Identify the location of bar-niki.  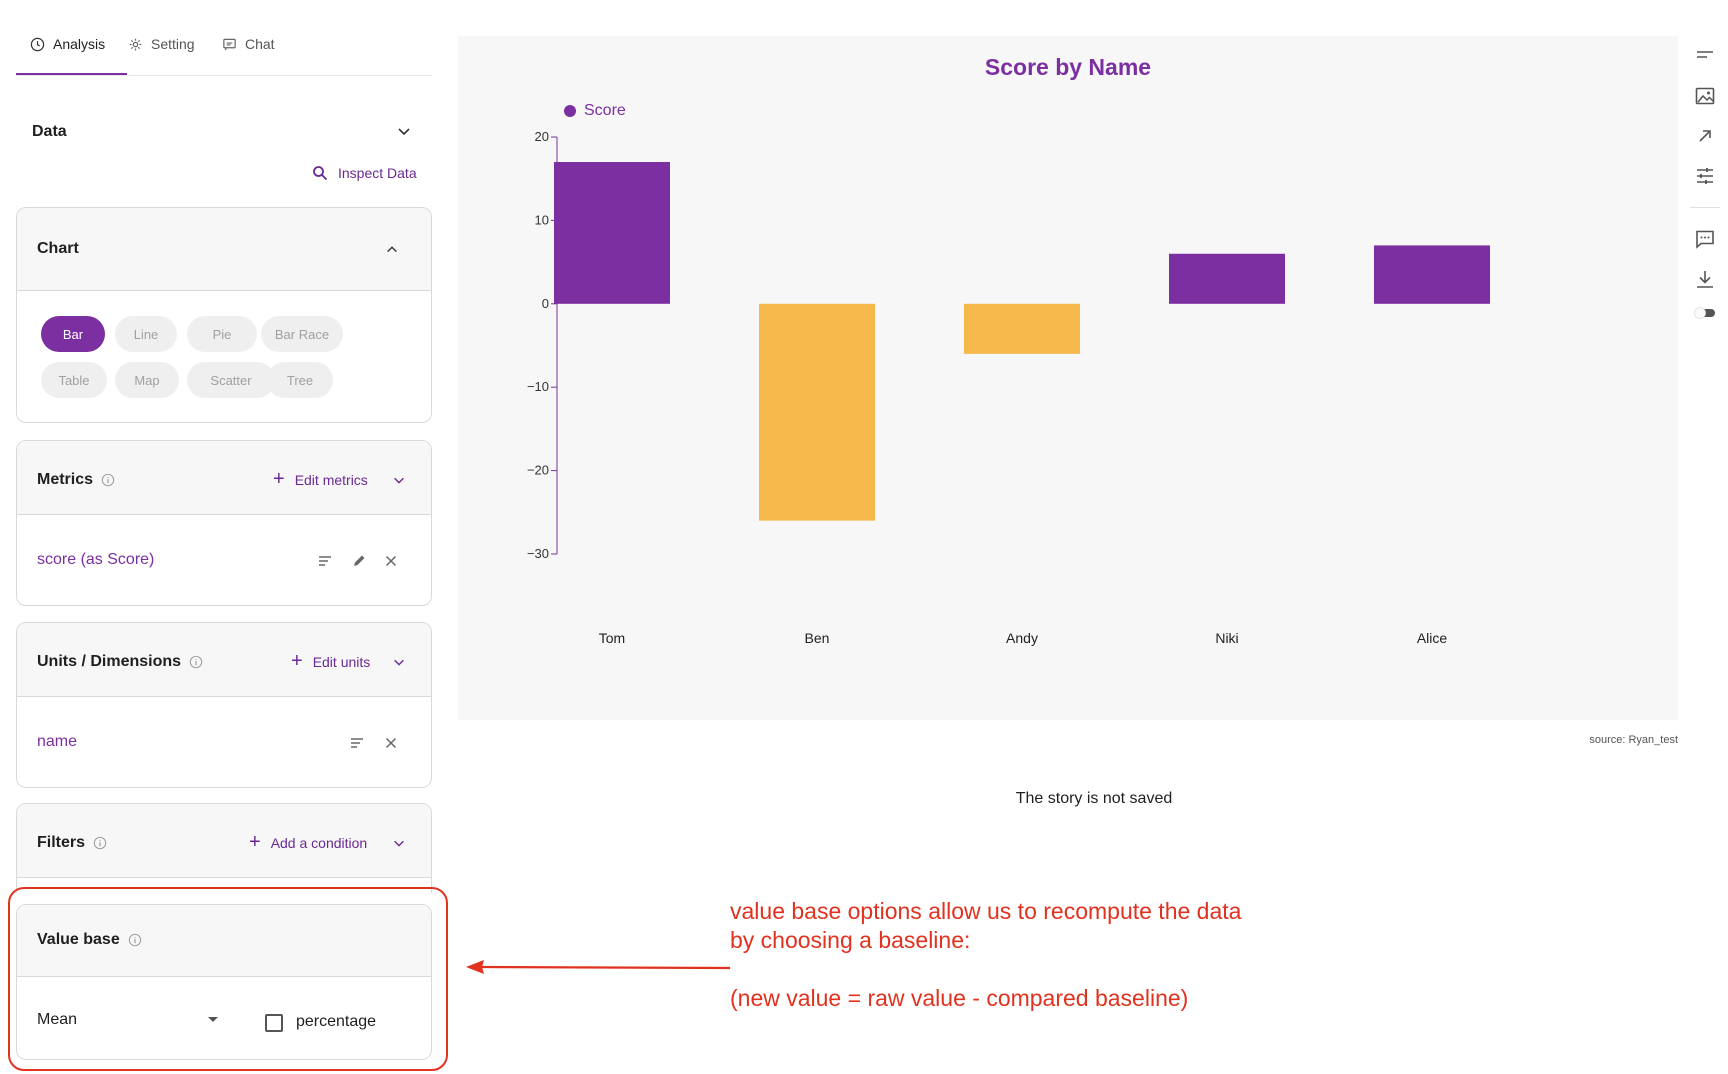
(1227, 278).